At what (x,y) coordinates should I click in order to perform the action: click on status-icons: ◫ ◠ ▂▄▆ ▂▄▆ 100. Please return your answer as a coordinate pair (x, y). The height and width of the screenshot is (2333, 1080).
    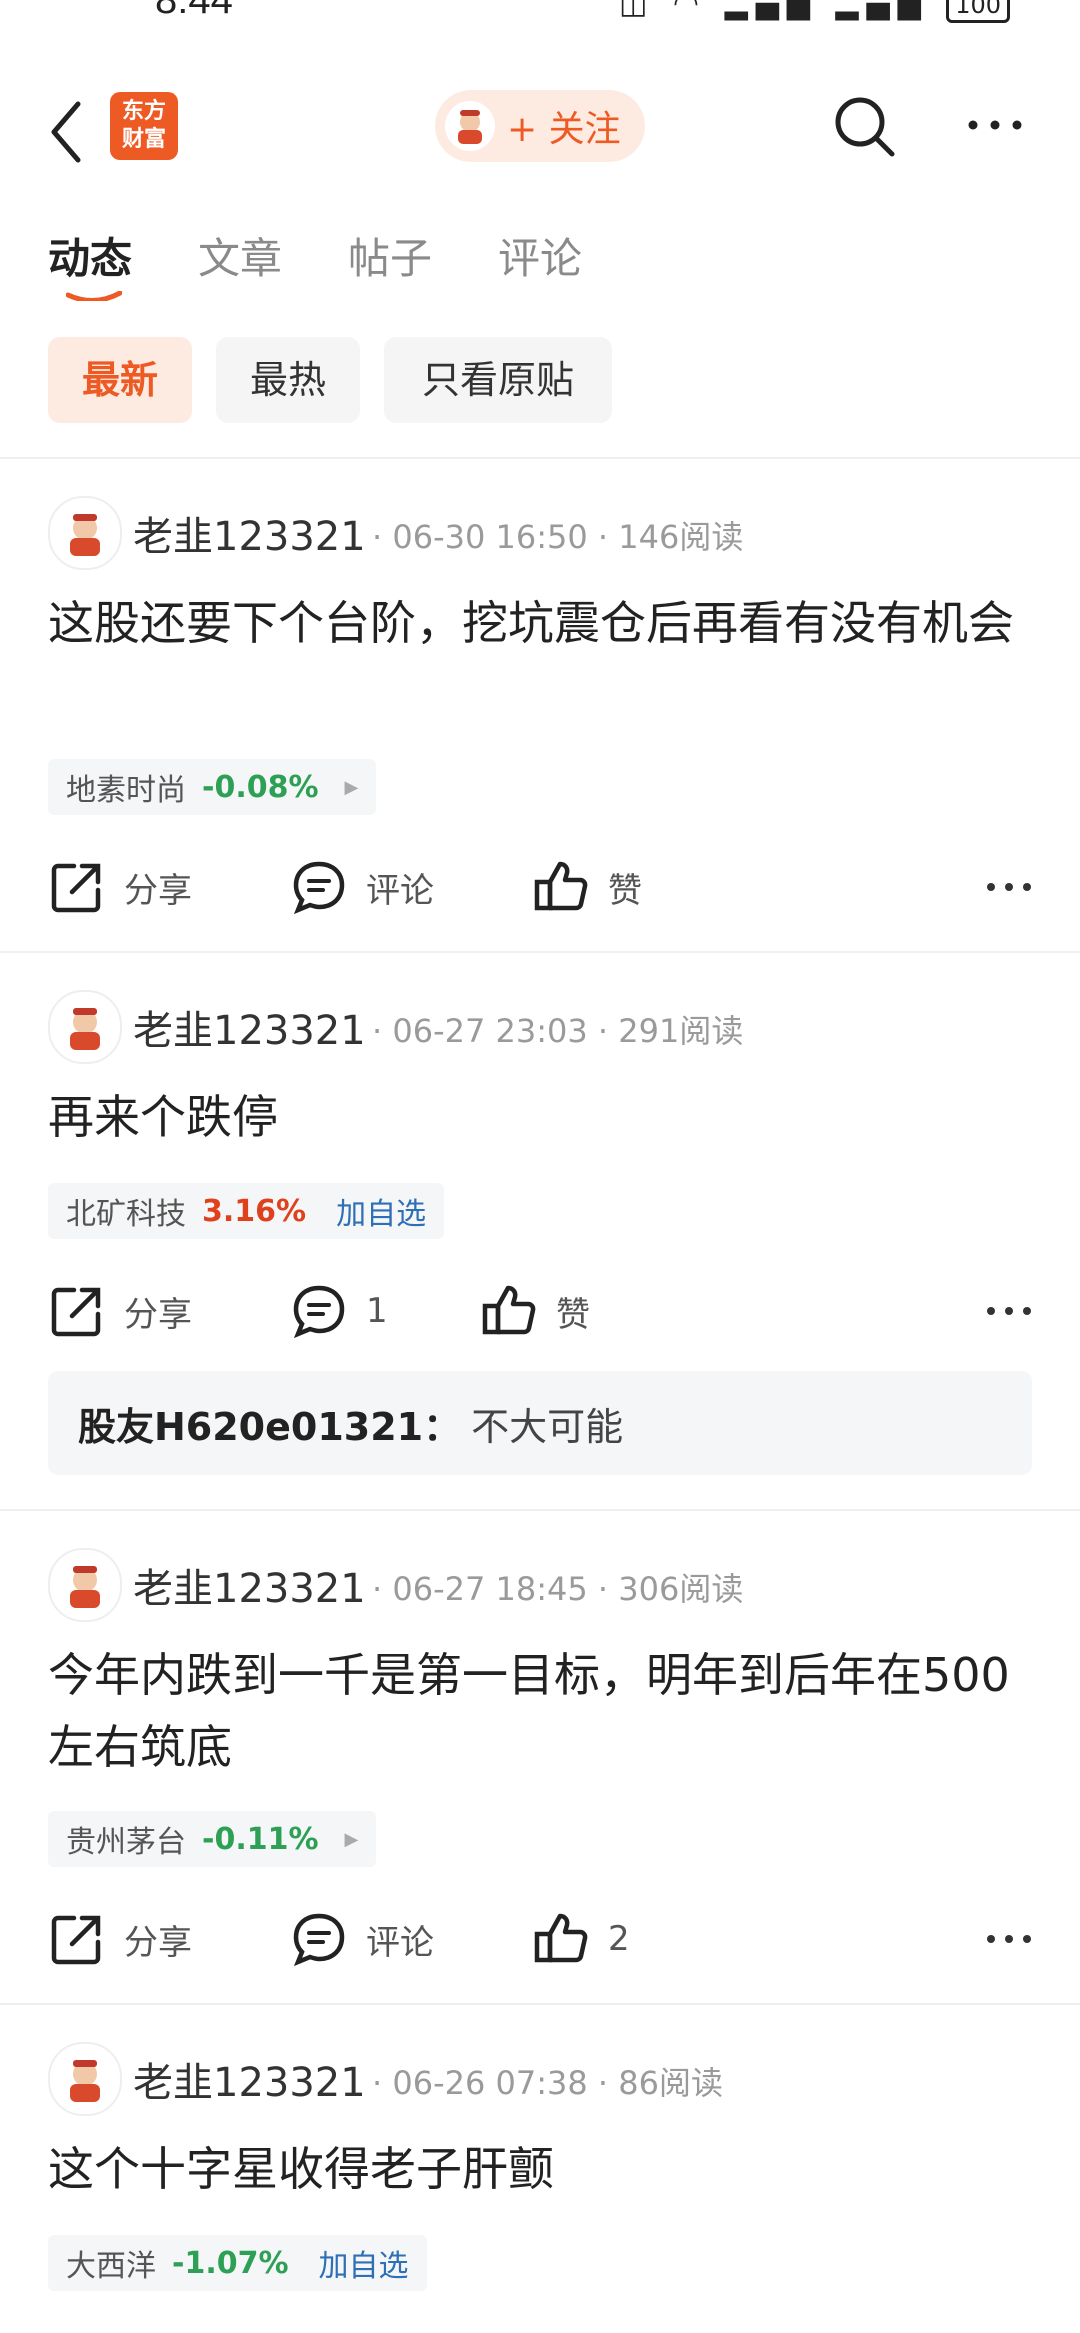
    Looking at the image, I should click on (814, 11).